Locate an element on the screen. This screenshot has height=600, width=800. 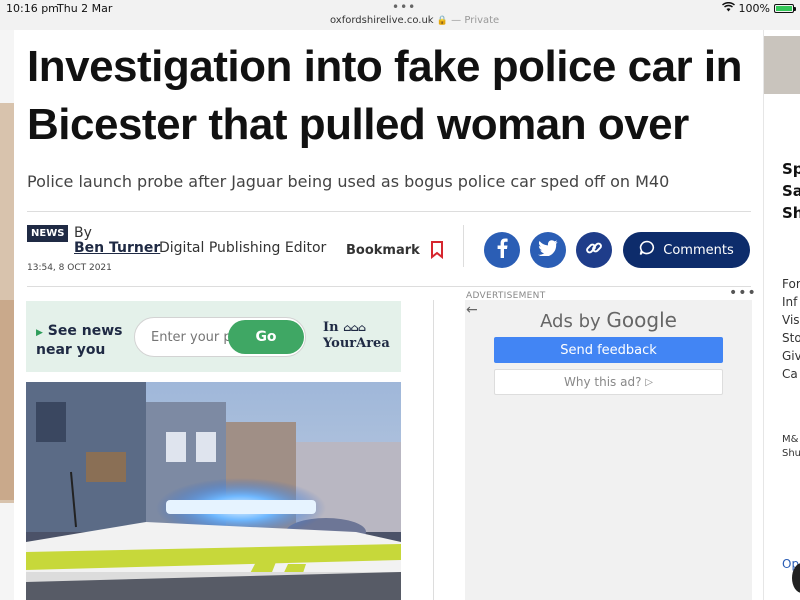
triangle-arrow-icon: ▶ is located at coordinates (39, 333).